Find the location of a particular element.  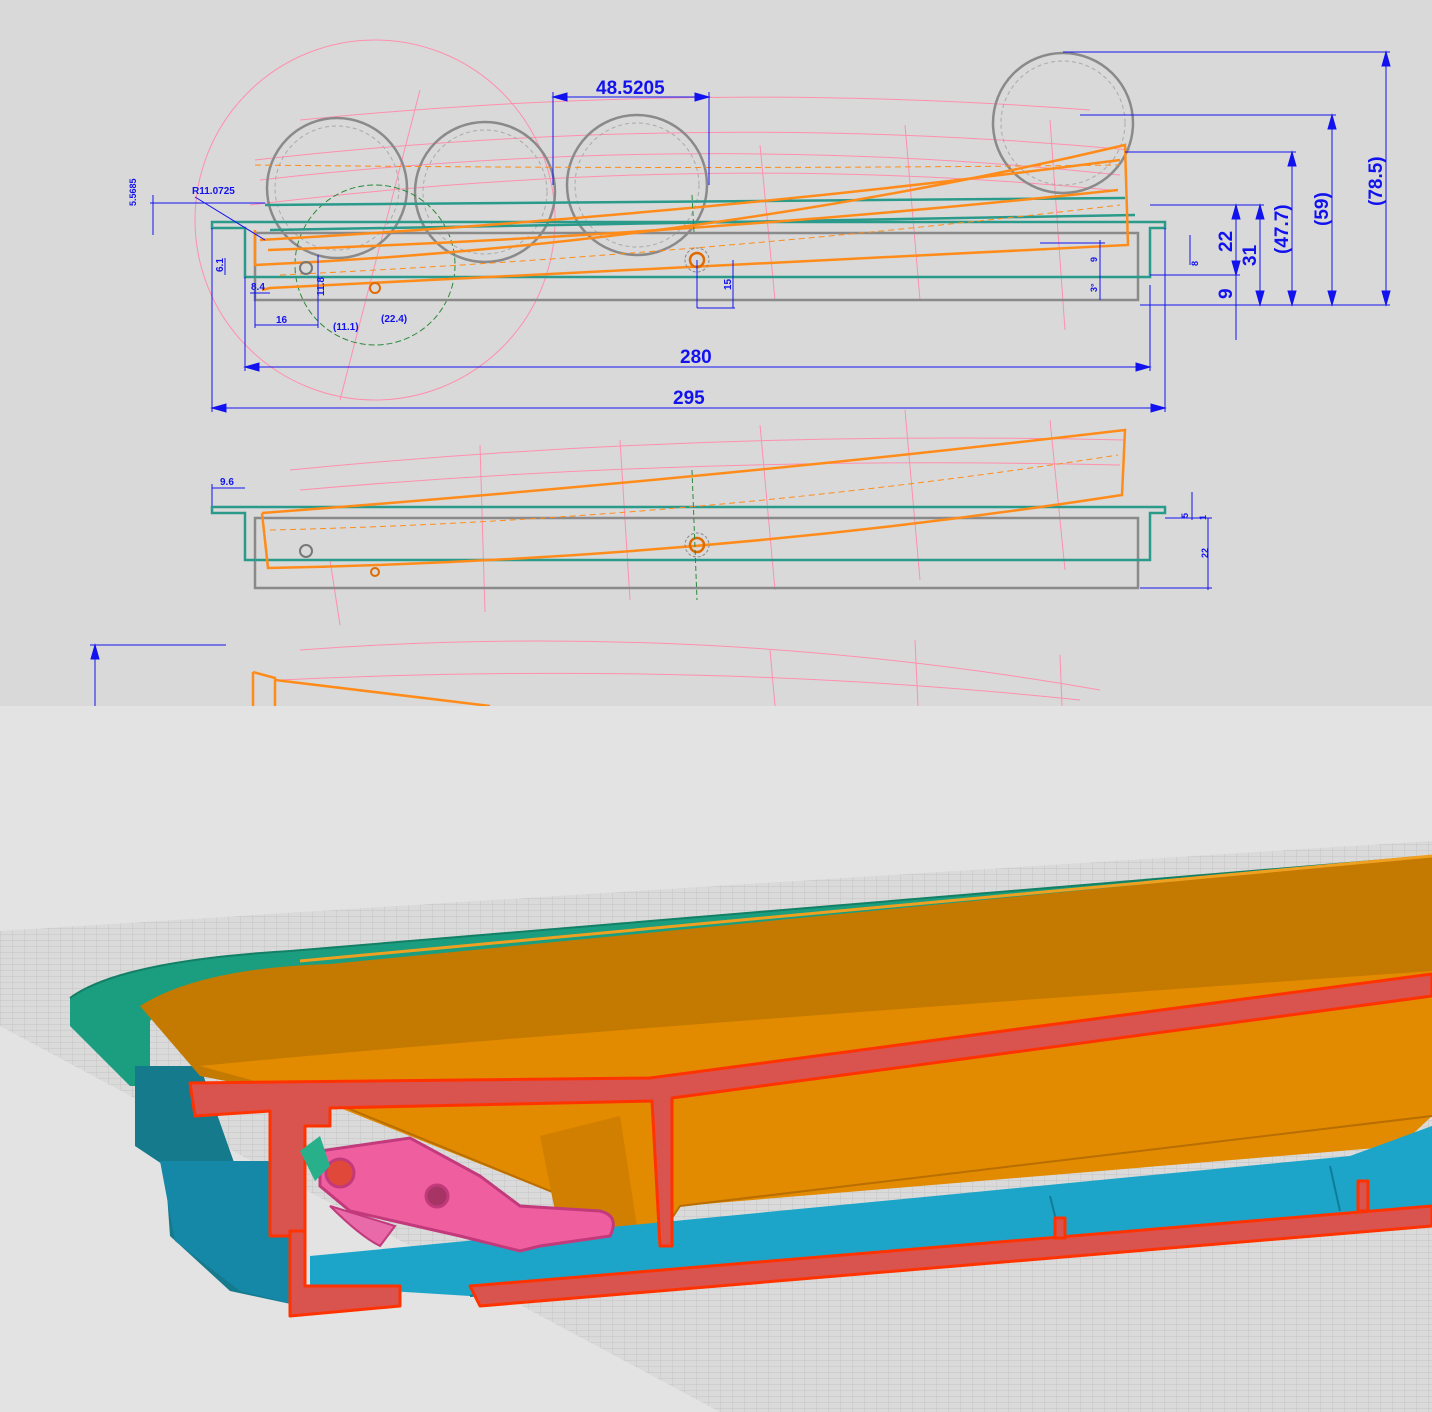

dim-lower-5: 5 is located at coordinates (1185, 515).